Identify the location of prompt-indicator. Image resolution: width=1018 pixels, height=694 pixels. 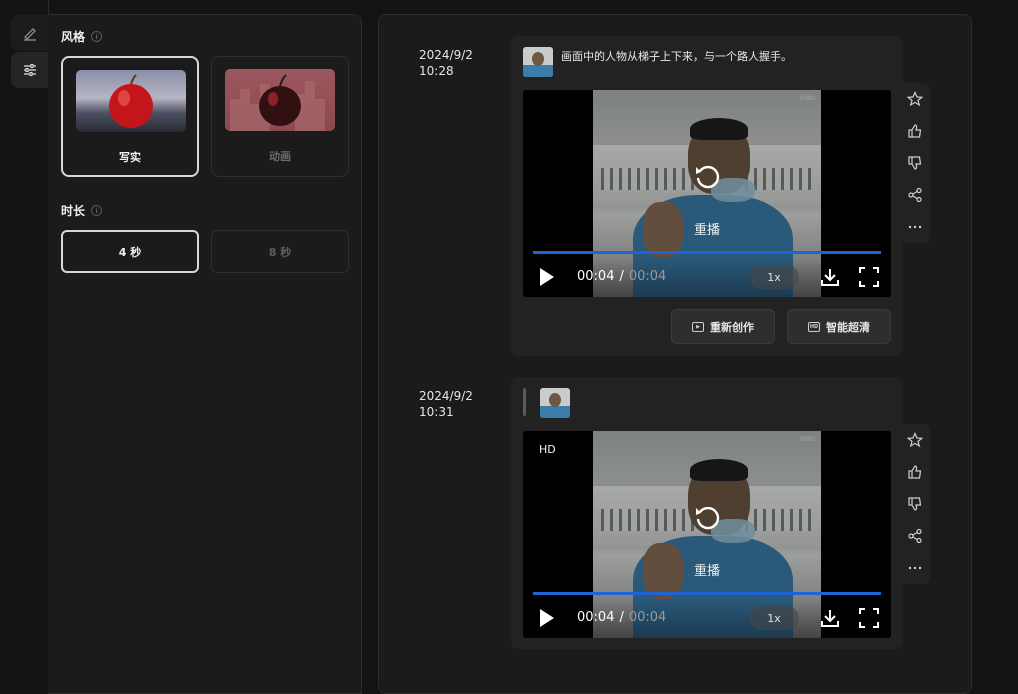
(524, 402).